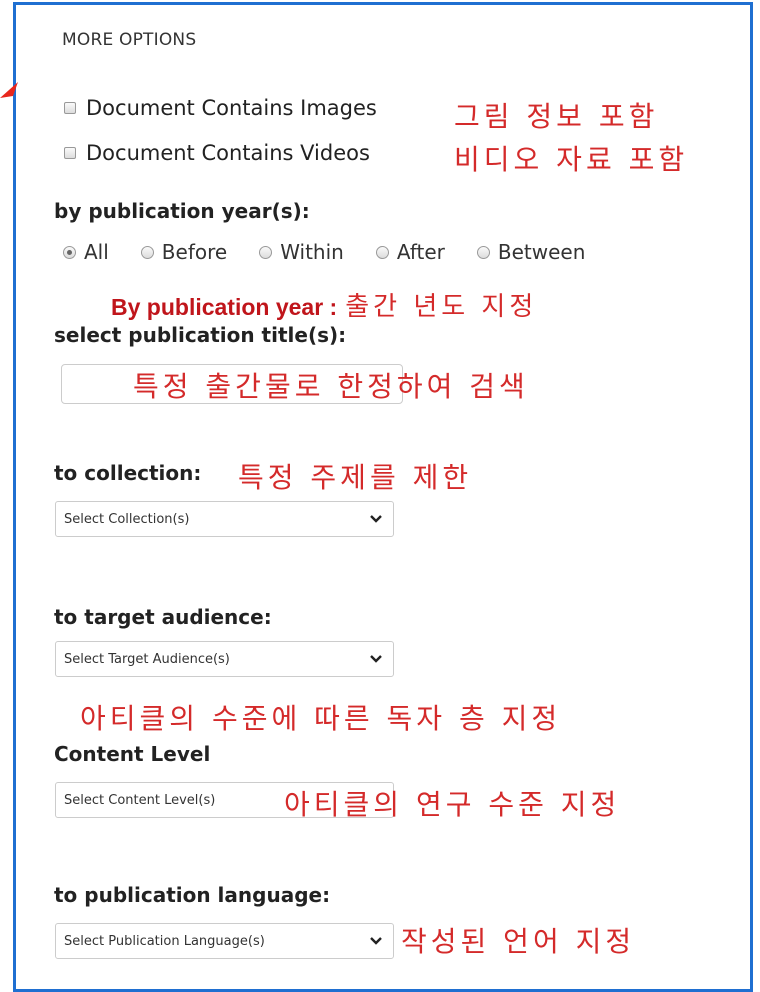 The width and height of the screenshot is (760, 992). I want to click on pub-year-radio-group: All Before Within After Between, so click(340, 252).